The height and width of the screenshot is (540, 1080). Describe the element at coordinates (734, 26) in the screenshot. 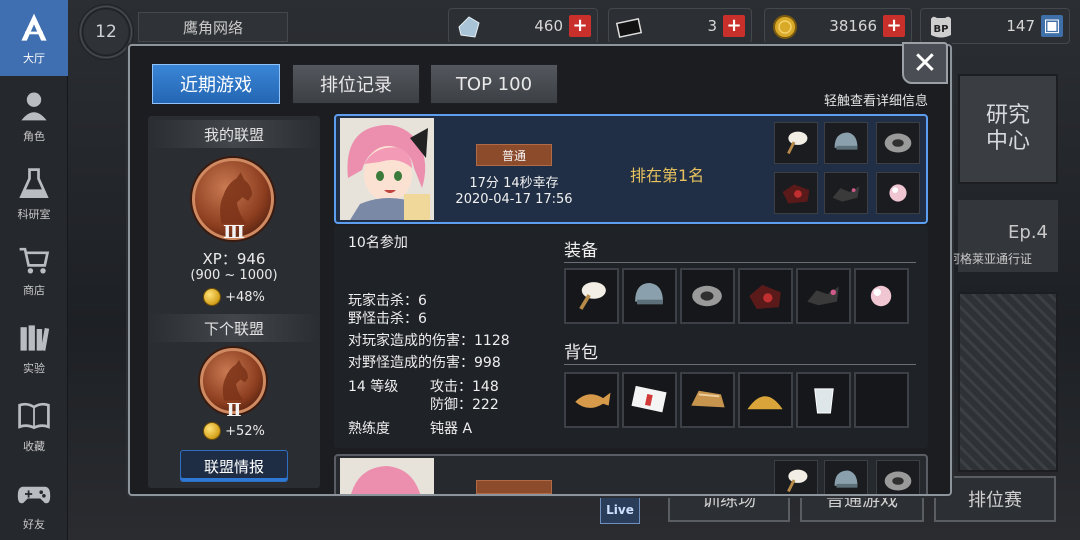

I see `add-tickets-button: +` at that location.